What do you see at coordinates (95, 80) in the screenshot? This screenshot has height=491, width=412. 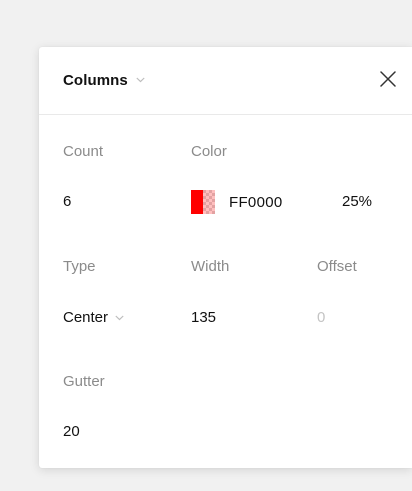 I see `panel-title: Columns` at bounding box center [95, 80].